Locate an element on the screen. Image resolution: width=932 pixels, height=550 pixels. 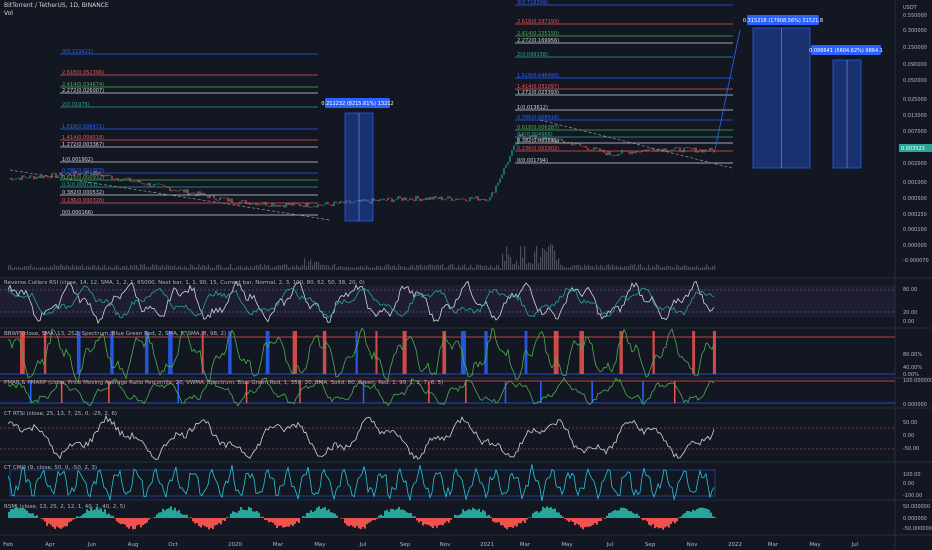
fib-label-left: 0.236(0.000328) is located at coordinates (83, 201).